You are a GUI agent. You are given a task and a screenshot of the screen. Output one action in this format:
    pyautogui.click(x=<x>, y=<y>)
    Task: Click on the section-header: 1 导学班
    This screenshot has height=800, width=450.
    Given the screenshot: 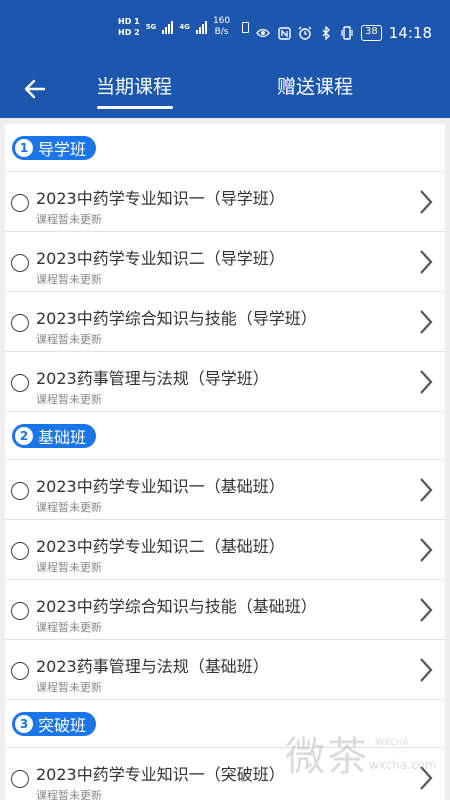 What is the action you would take?
    pyautogui.click(x=225, y=148)
    